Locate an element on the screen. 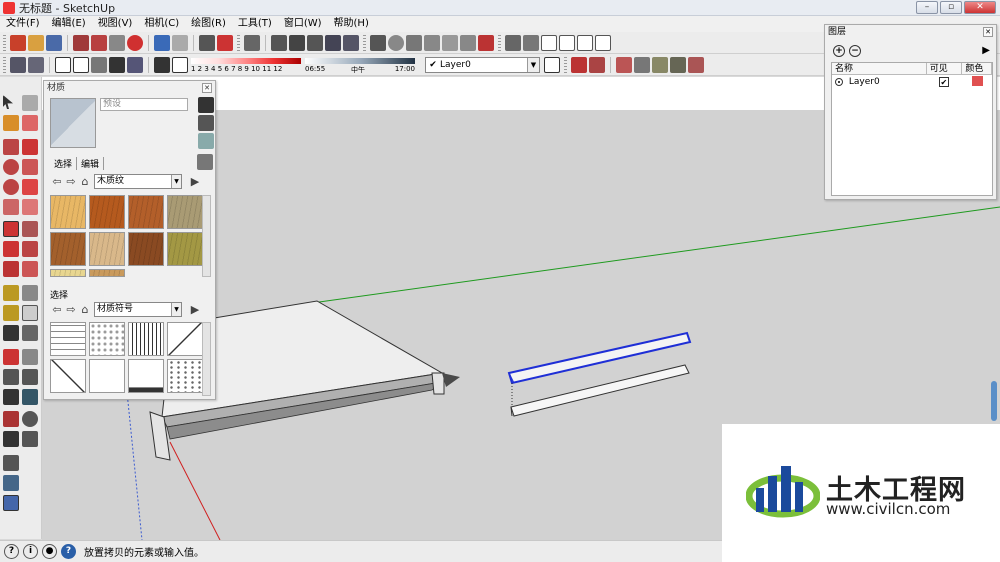 This screenshot has width=1000, height=562. cut-icon is located at coordinates (81, 42).